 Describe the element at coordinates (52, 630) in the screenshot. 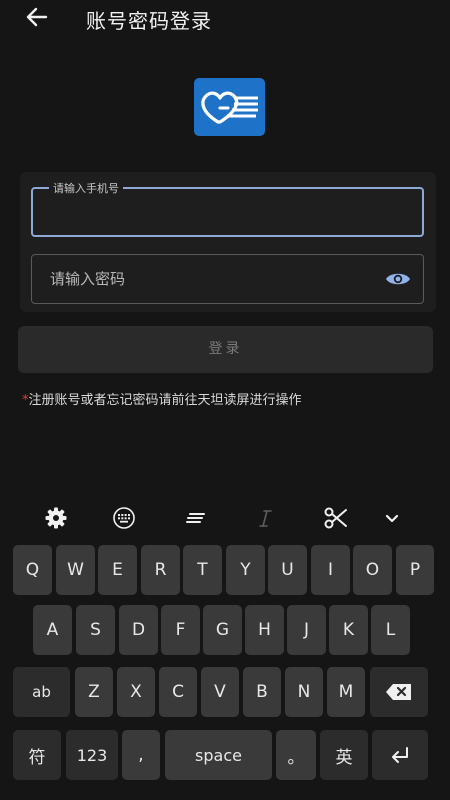

I see `key-a: A` at that location.